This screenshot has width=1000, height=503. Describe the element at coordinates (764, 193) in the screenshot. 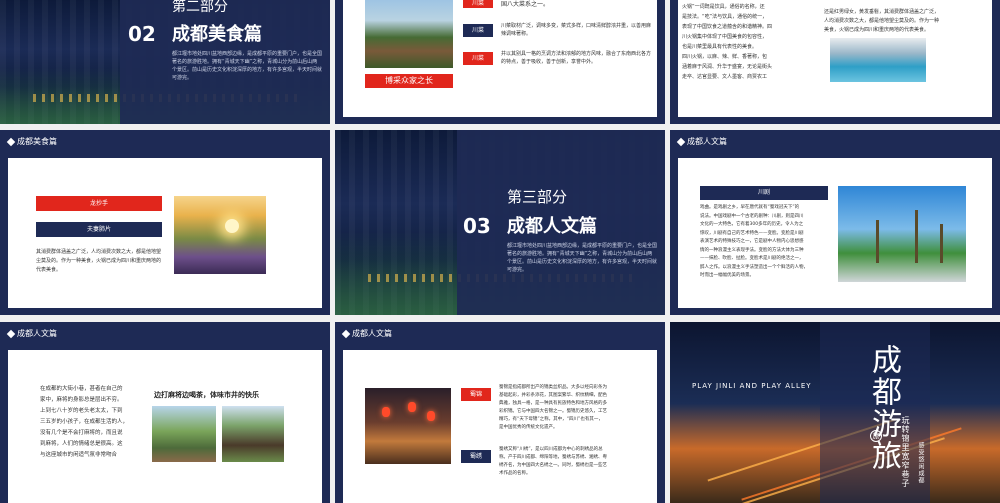

I see `tag-sichuan-opera: 川剧` at that location.